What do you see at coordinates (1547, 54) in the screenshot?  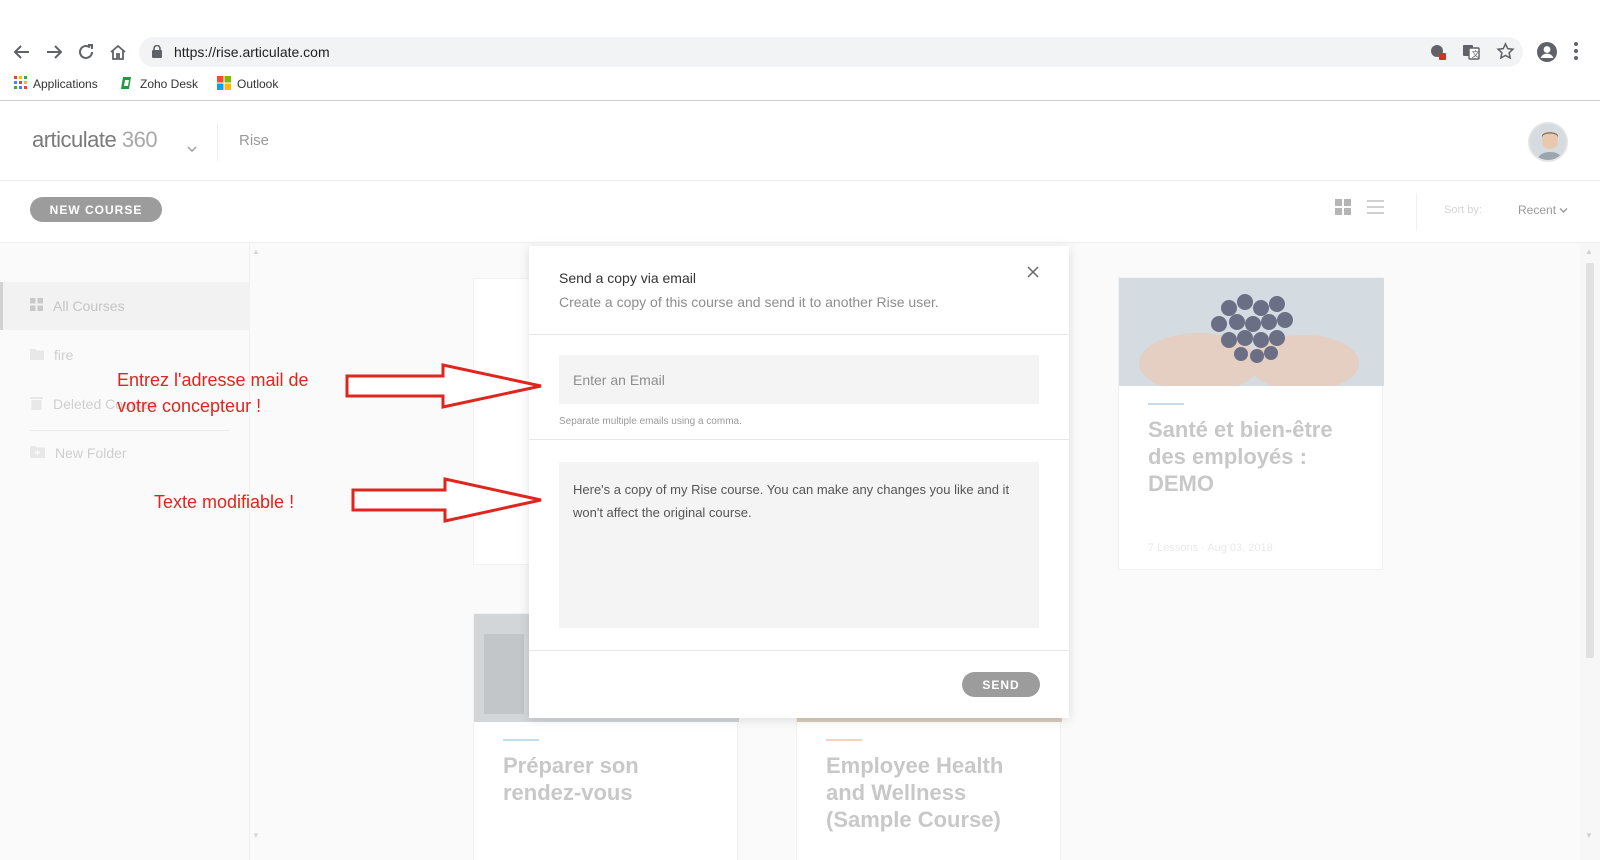 I see `account-icon` at bounding box center [1547, 54].